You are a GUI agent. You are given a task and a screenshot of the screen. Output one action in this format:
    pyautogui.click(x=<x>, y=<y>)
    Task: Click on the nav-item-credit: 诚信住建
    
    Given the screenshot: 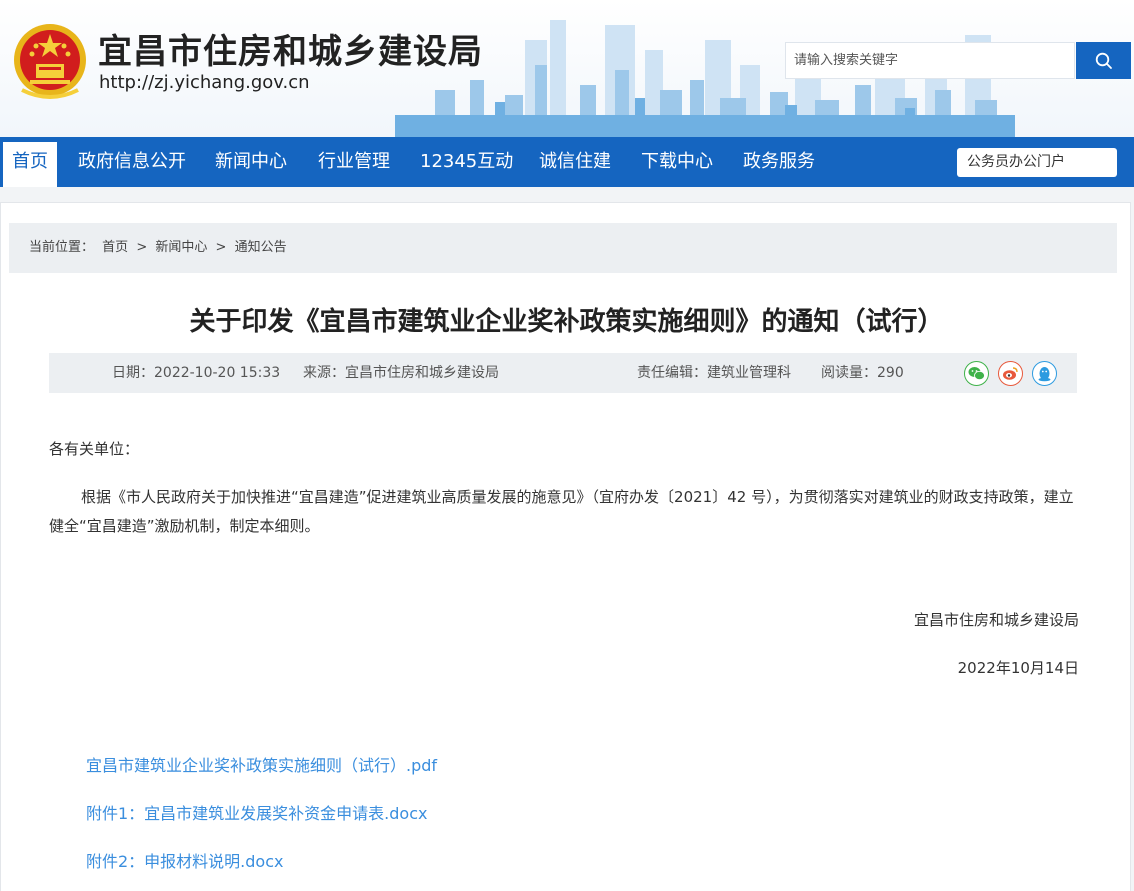 What is the action you would take?
    pyautogui.click(x=575, y=162)
    